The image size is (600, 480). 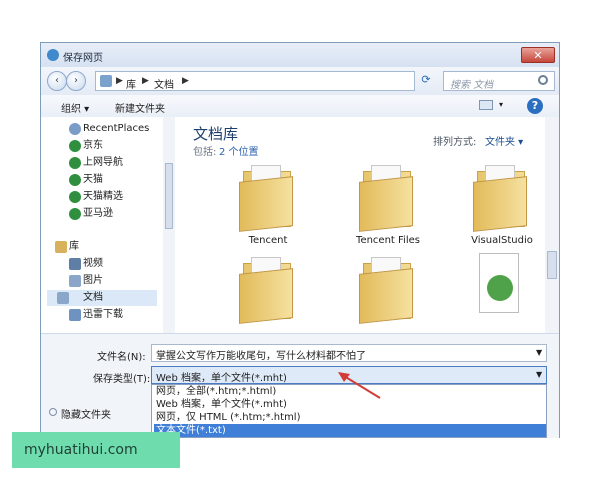 What do you see at coordinates (359, 385) in the screenshot?
I see `annotation-arrow` at bounding box center [359, 385].